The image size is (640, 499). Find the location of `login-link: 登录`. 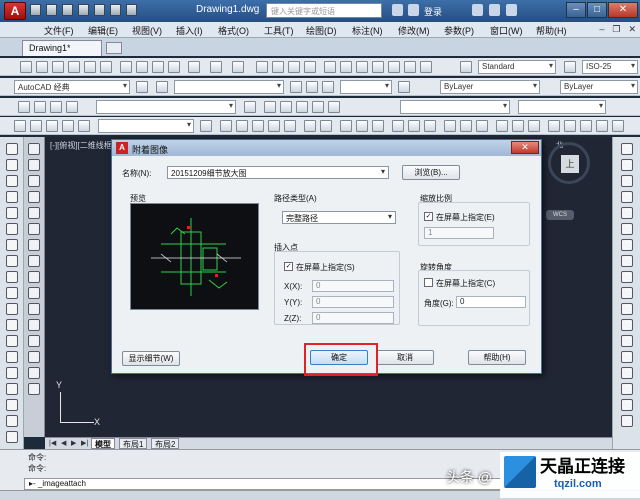

login-link: 登录 is located at coordinates (433, 11).